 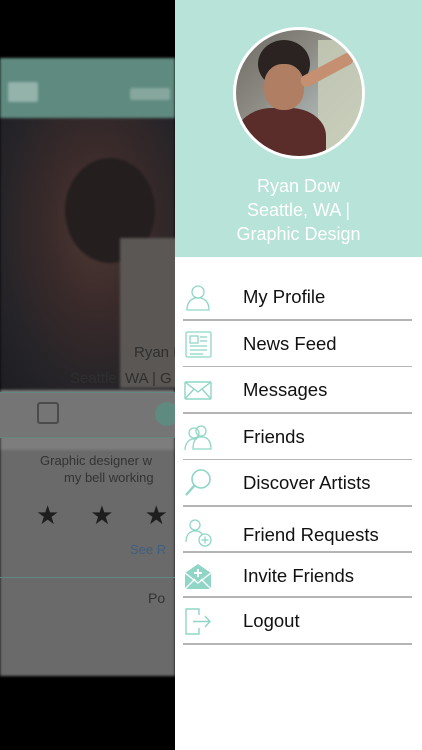 What do you see at coordinates (284, 87) in the screenshot?
I see `avatar-face` at bounding box center [284, 87].